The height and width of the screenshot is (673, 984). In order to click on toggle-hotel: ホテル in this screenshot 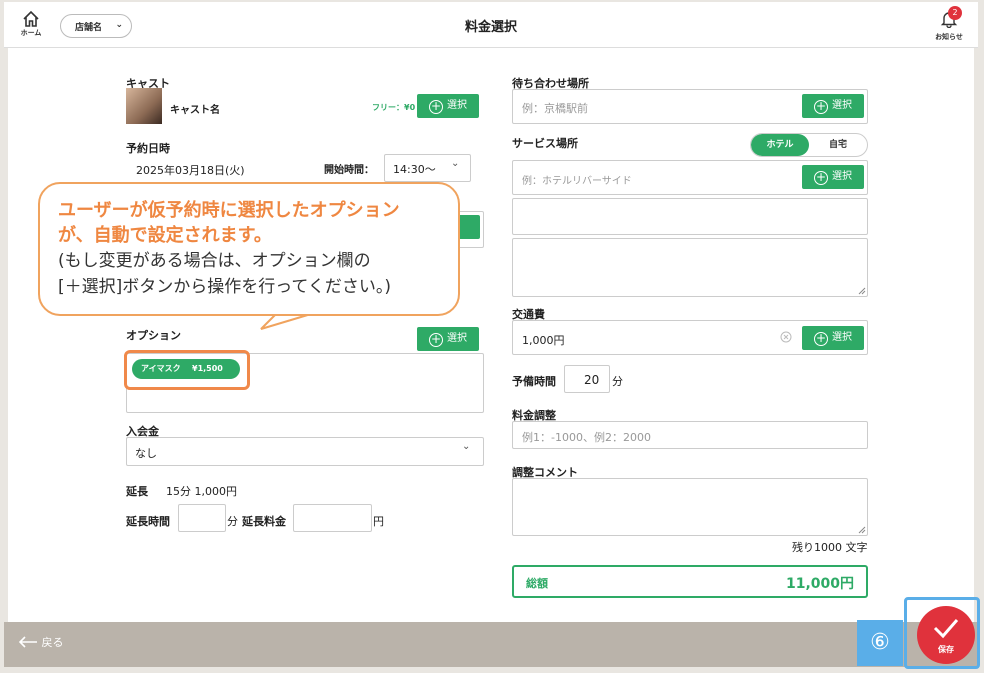, I will do `click(780, 145)`.